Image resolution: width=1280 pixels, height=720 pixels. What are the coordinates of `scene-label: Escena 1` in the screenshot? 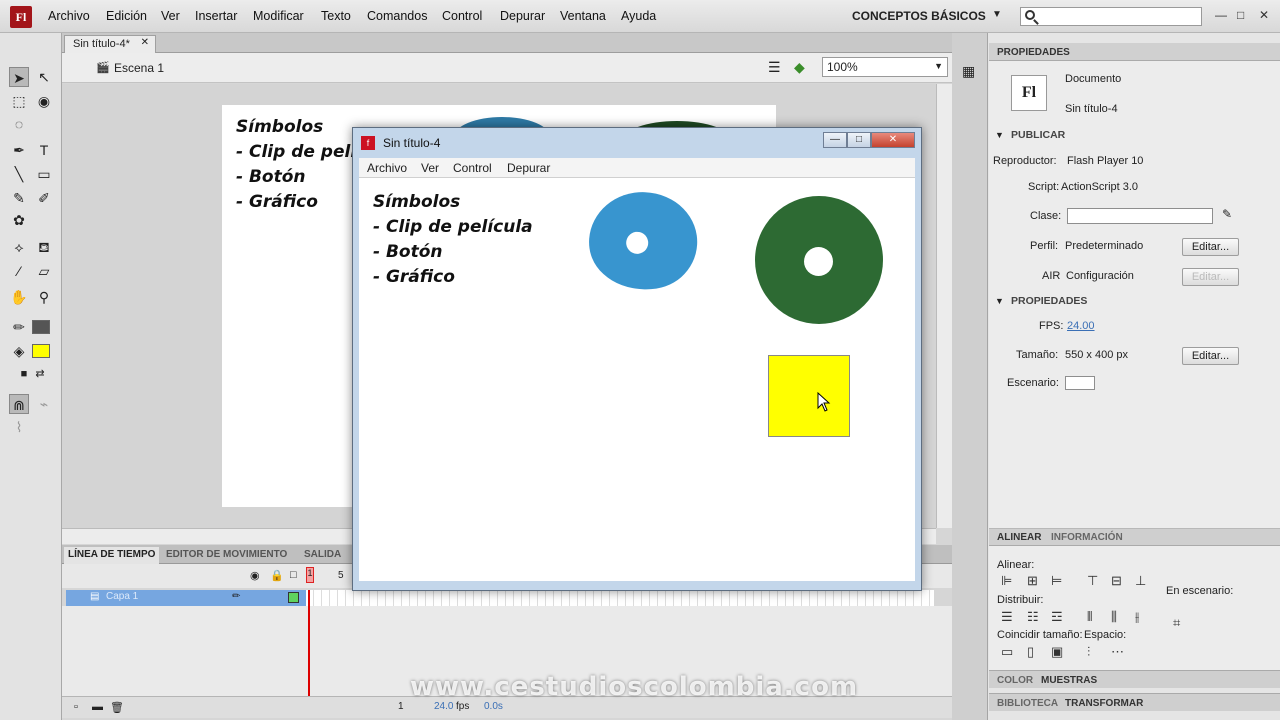 It's located at (139, 68).